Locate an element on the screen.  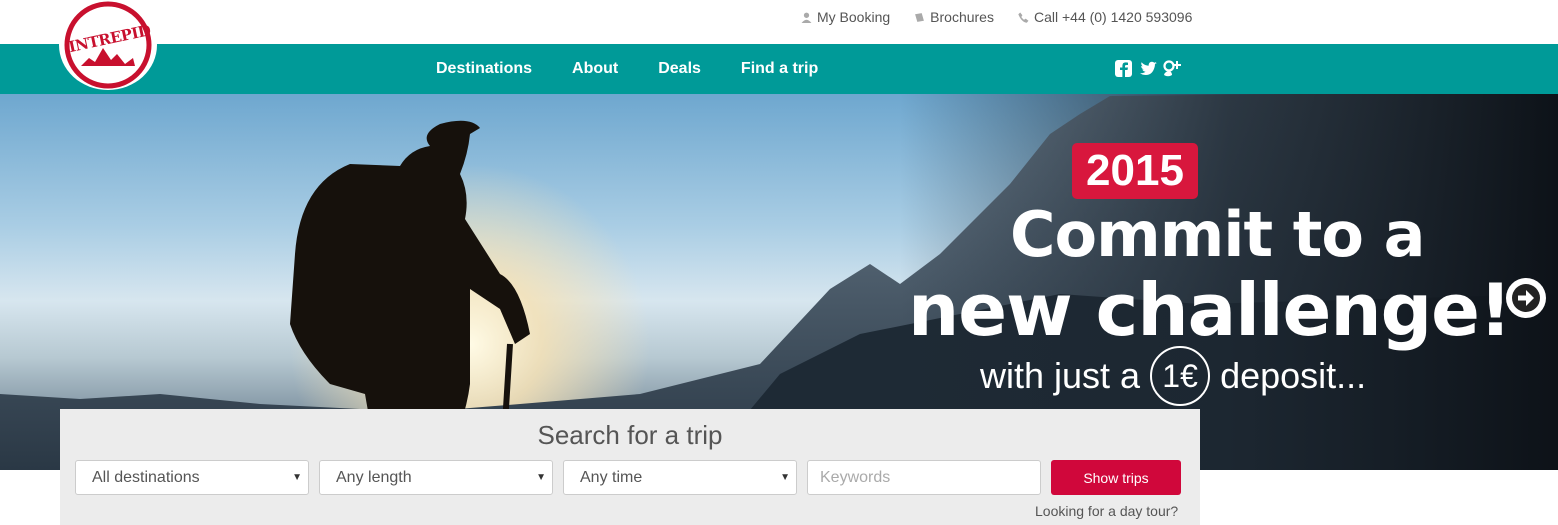
day-tour-link: Looking for a day tour? is located at coordinates (1106, 511).